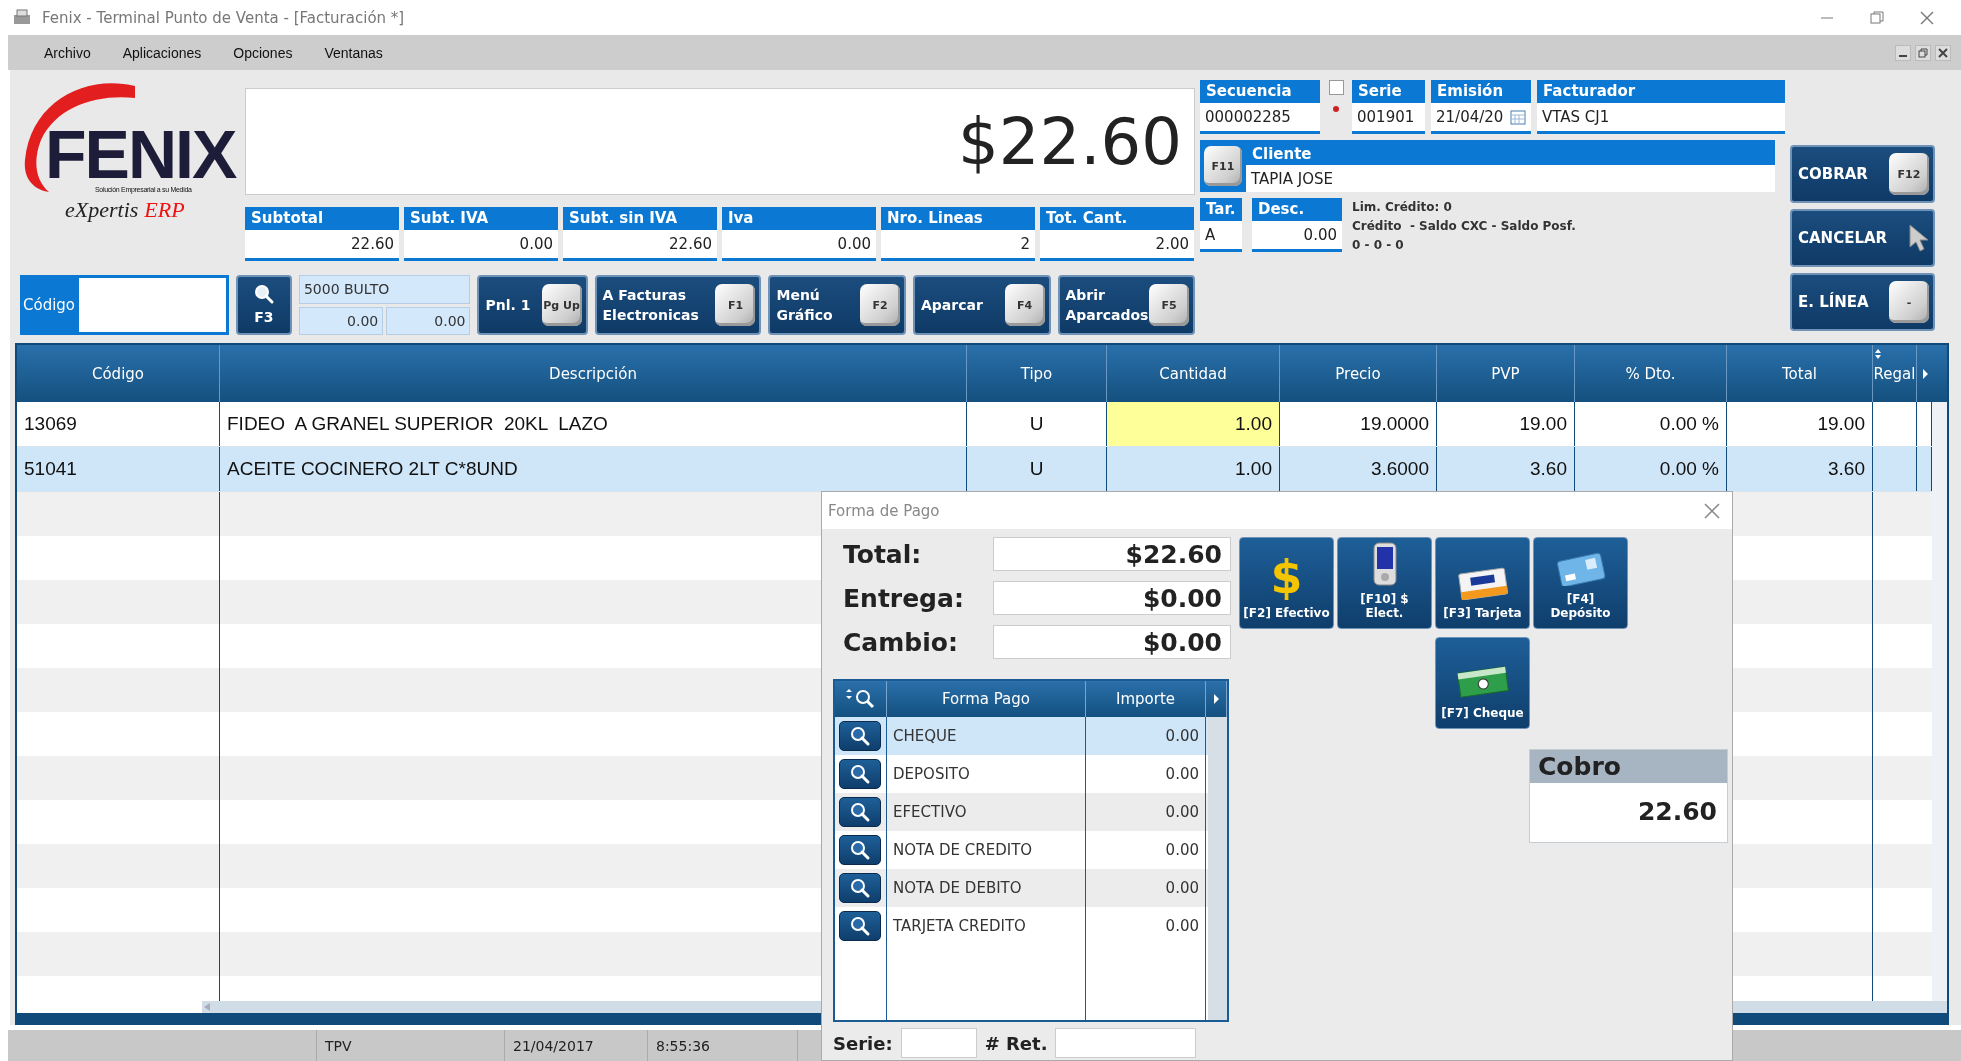 The width and height of the screenshot is (1961, 1061). Describe the element at coordinates (935, 218) in the screenshot. I see `field-label: Nro. Lineas` at that location.